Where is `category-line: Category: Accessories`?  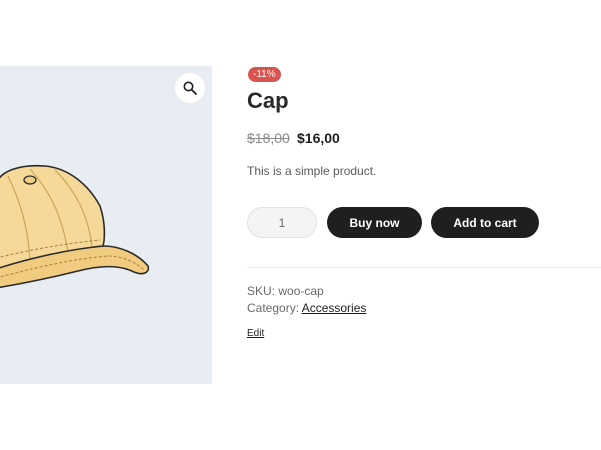
category-line: Category: Accessories is located at coordinates (306, 308).